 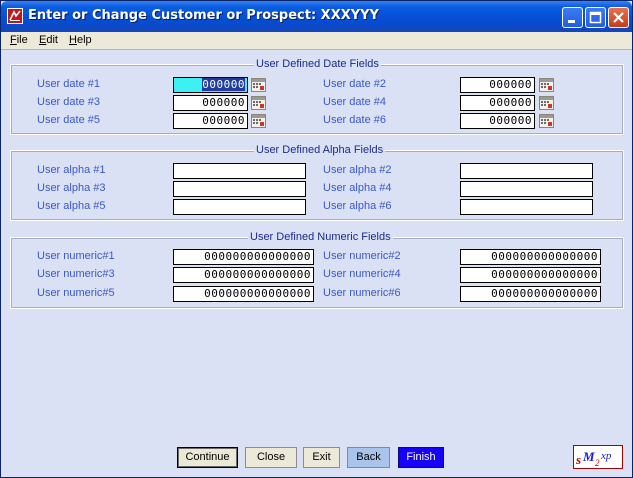 What do you see at coordinates (526, 171) in the screenshot?
I see `user-alpha-2-input` at bounding box center [526, 171].